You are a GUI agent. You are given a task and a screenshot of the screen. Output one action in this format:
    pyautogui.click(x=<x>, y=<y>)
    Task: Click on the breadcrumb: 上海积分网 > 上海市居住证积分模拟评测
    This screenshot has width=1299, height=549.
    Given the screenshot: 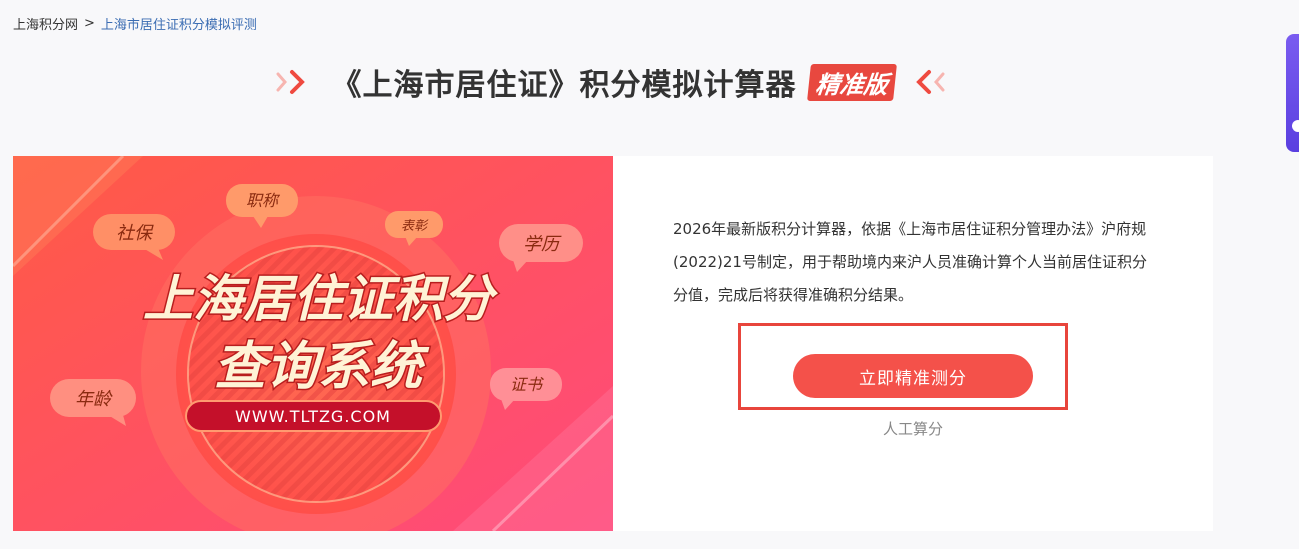 What is the action you would take?
    pyautogui.click(x=135, y=23)
    